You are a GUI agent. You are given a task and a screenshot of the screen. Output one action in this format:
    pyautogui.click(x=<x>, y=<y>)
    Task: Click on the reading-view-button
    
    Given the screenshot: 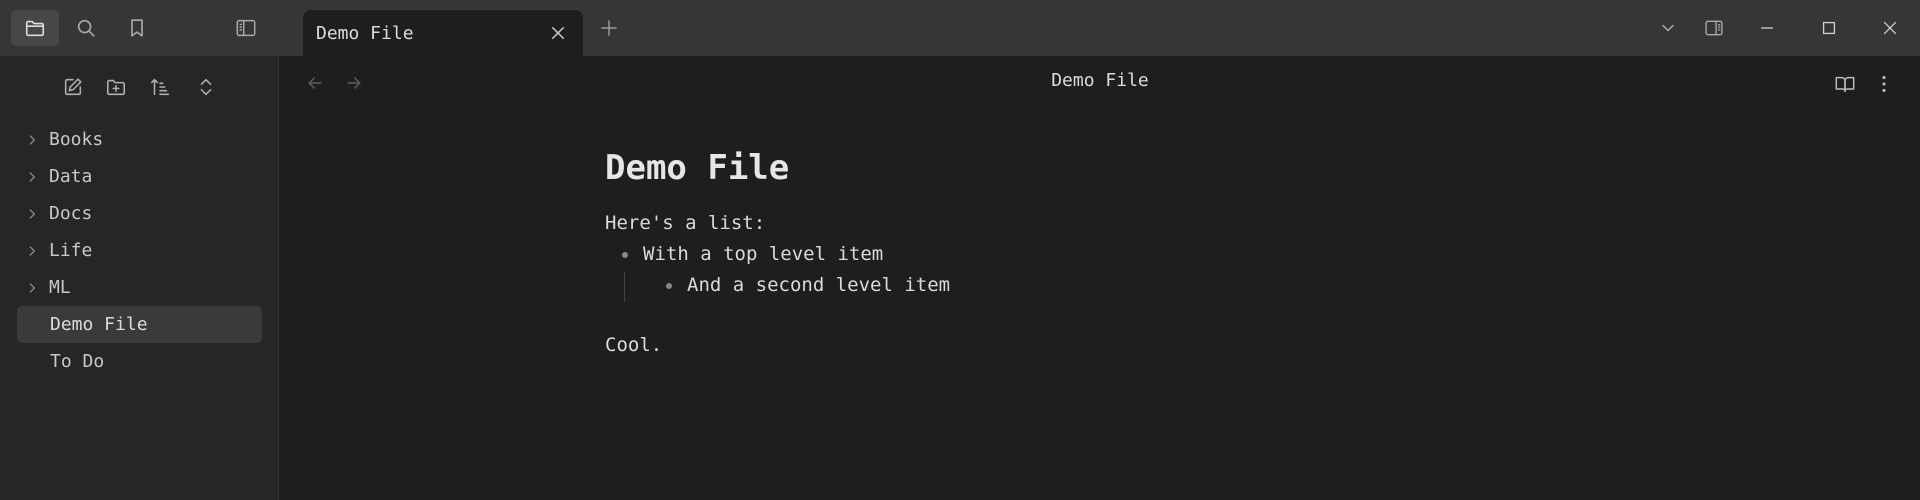 What is the action you would take?
    pyautogui.click(x=1845, y=84)
    